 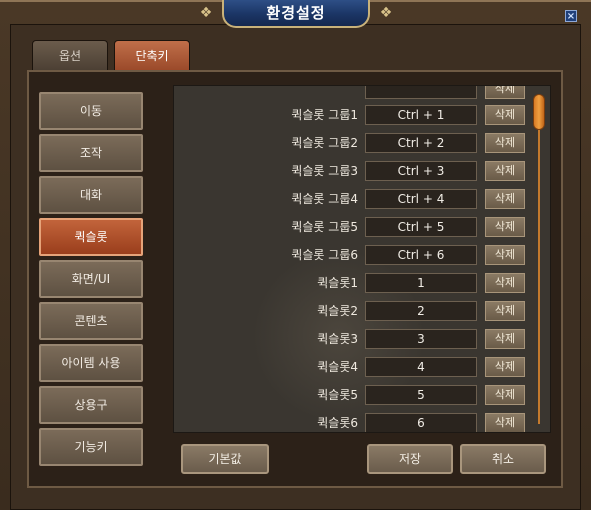 I want to click on window-title: 환경설정, so click(x=296, y=14).